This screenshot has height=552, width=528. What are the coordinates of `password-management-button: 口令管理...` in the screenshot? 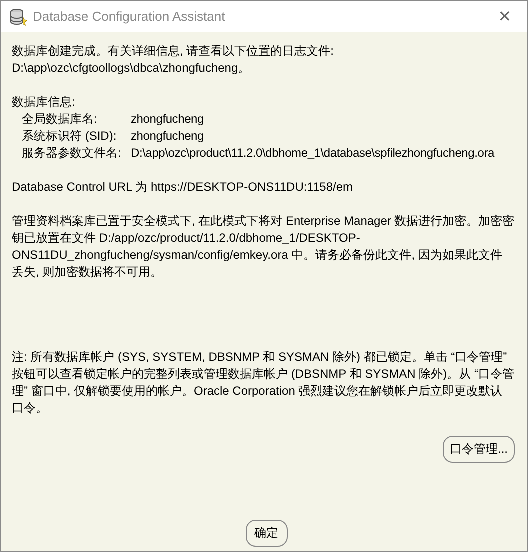 It's located at (478, 449).